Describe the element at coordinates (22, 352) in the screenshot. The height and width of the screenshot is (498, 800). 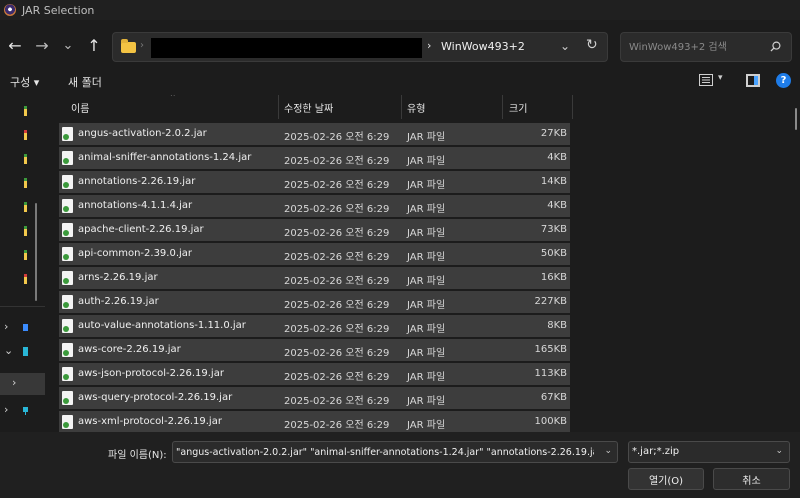
I see `nav-tree-item: ⌄` at that location.